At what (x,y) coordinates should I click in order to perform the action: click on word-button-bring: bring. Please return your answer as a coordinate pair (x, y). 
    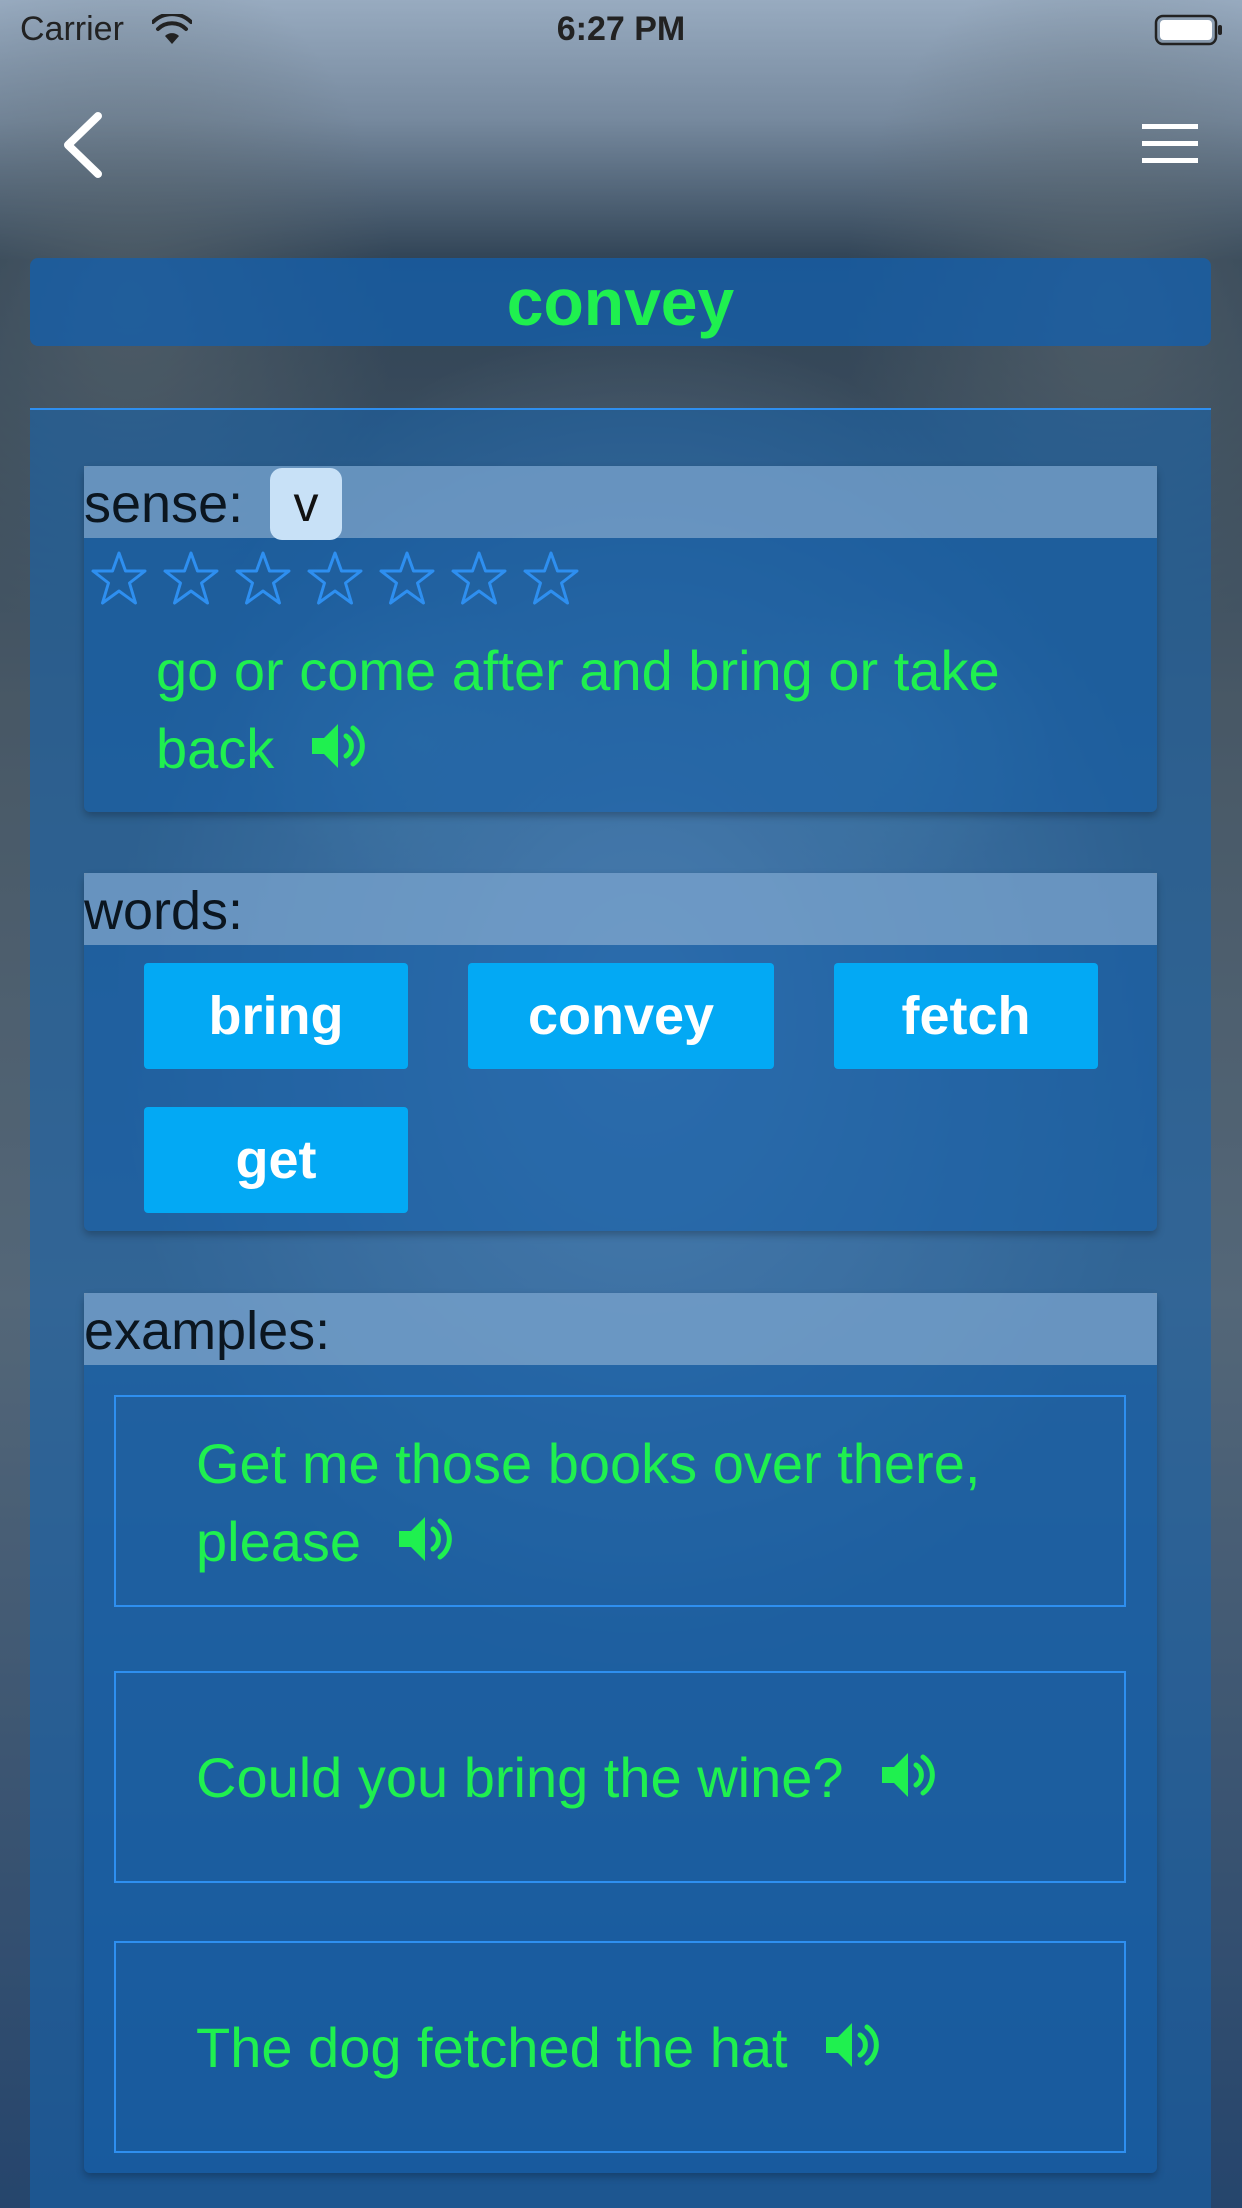
    Looking at the image, I should click on (276, 1016).